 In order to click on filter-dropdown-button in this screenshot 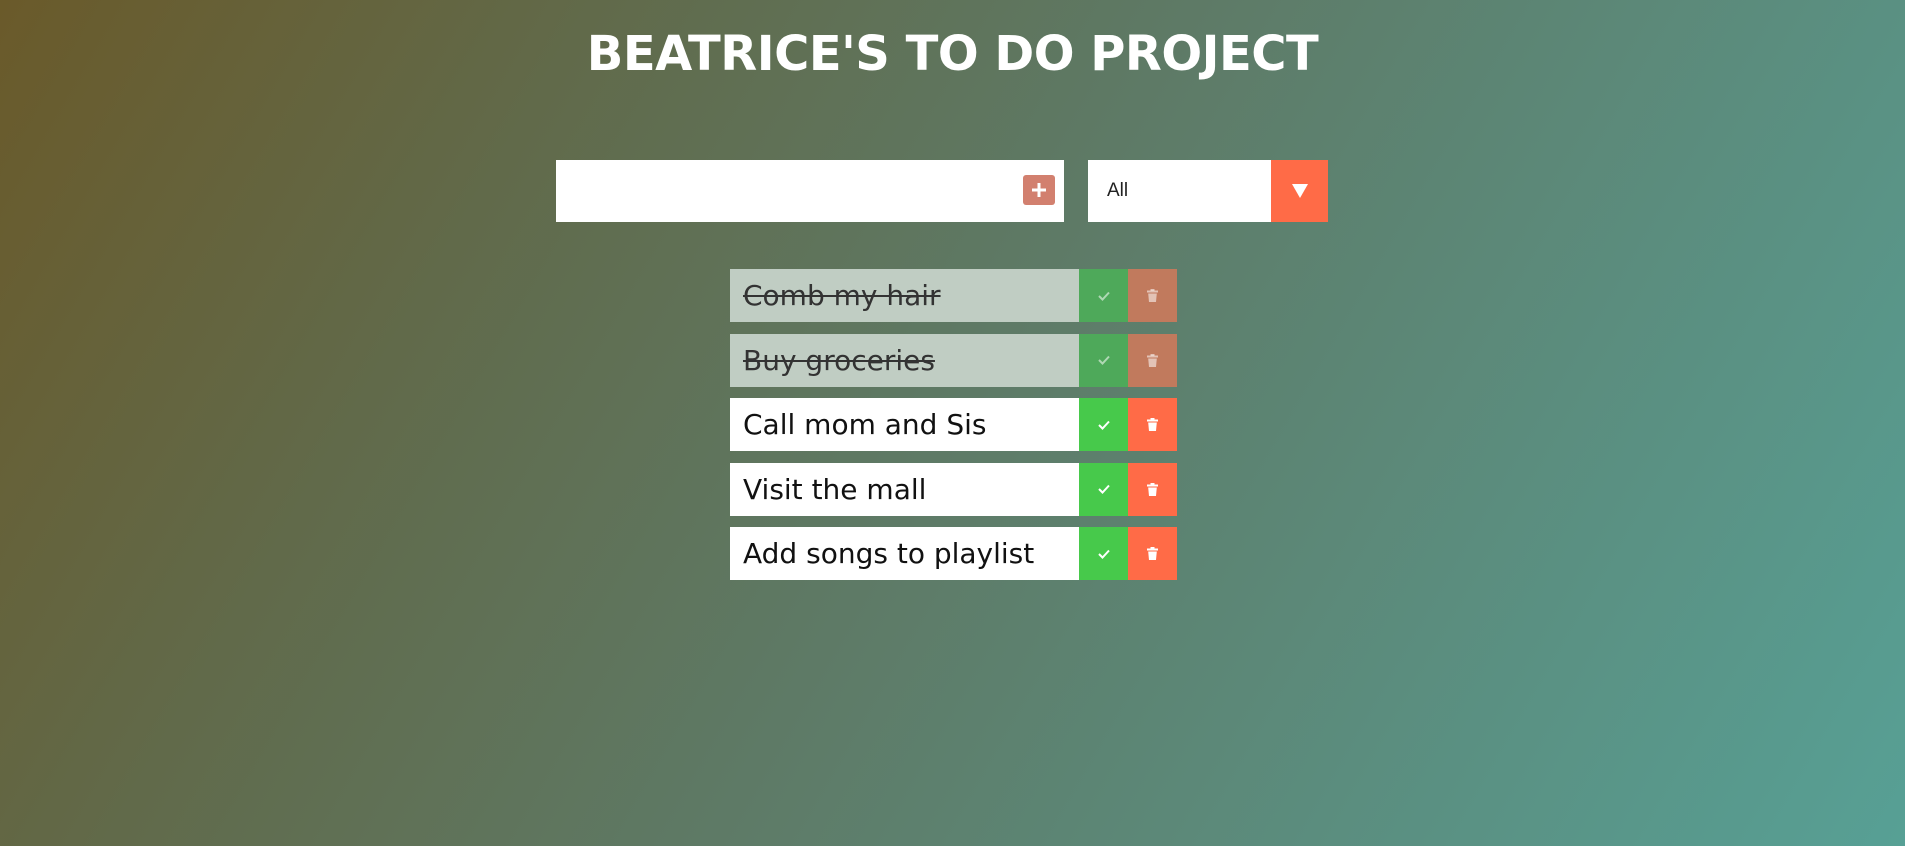, I will do `click(1299, 191)`.